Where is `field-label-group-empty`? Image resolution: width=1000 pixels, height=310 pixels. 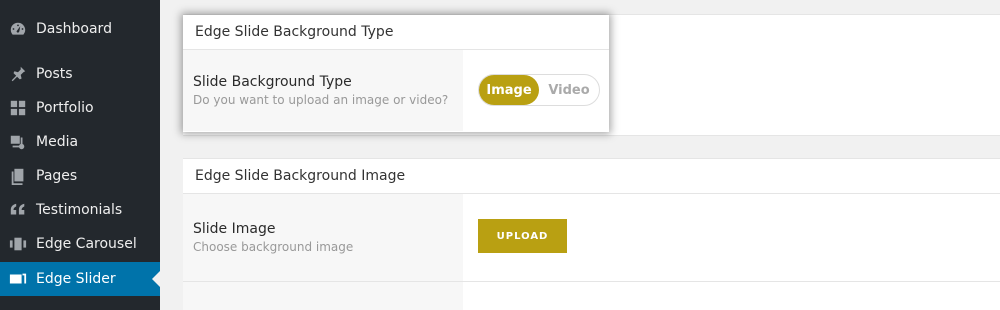 field-label-group-empty is located at coordinates (323, 296).